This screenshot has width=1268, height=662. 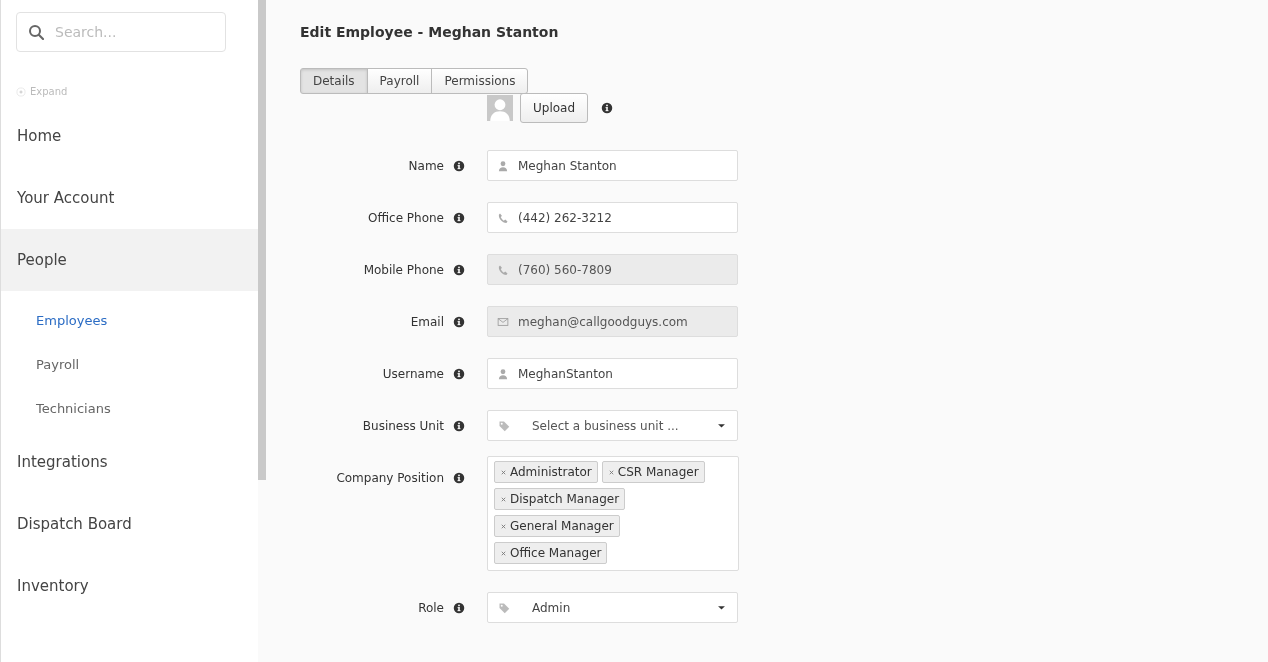 I want to click on nav-item: Dispatch Board, so click(x=129, y=524).